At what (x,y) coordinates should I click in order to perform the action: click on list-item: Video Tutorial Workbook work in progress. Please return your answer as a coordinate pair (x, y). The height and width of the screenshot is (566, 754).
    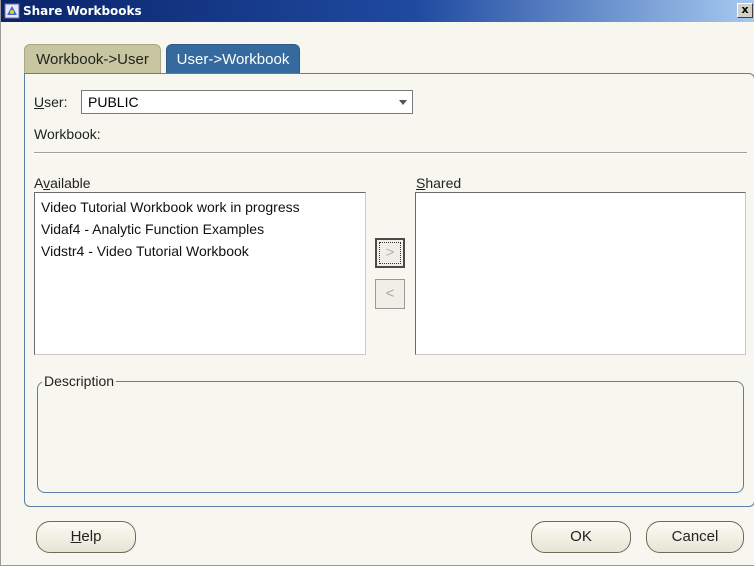
    Looking at the image, I should click on (200, 207).